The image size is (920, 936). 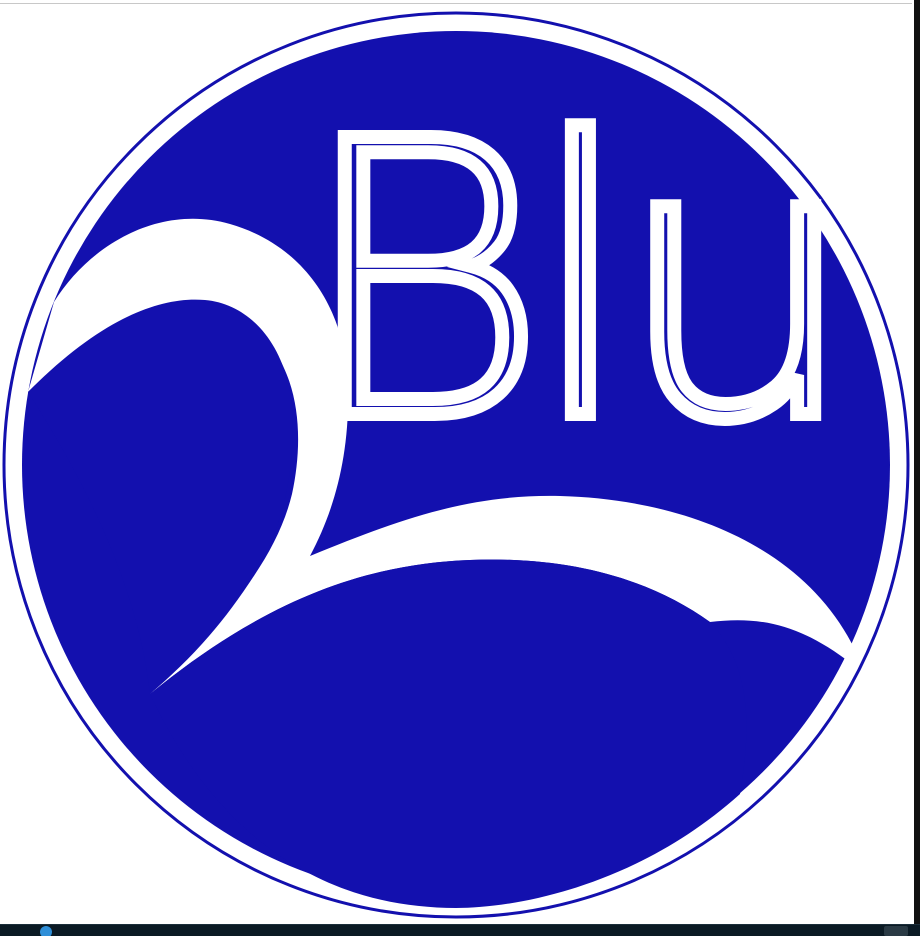 What do you see at coordinates (46, 931) in the screenshot?
I see `start-orb-icon` at bounding box center [46, 931].